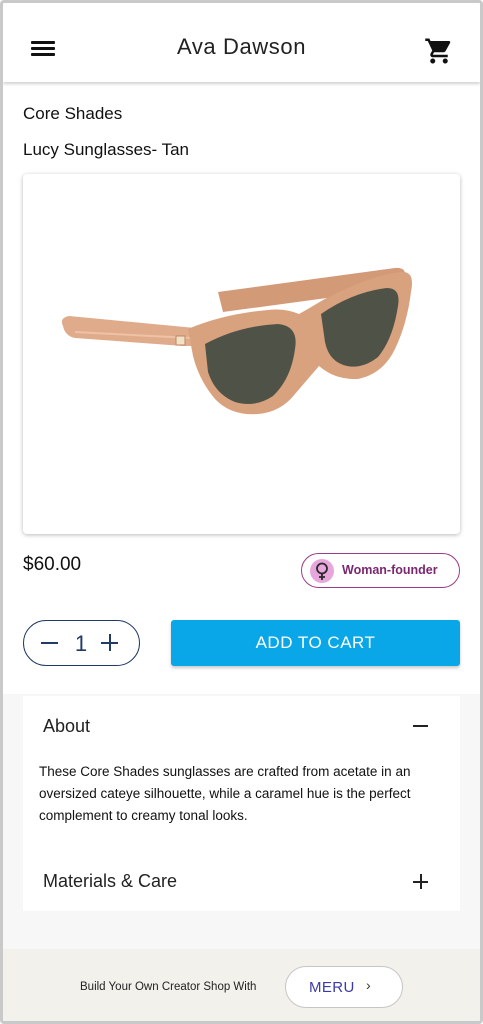 This screenshot has height=1024, width=483. I want to click on meru-button: MERU ›, so click(344, 987).